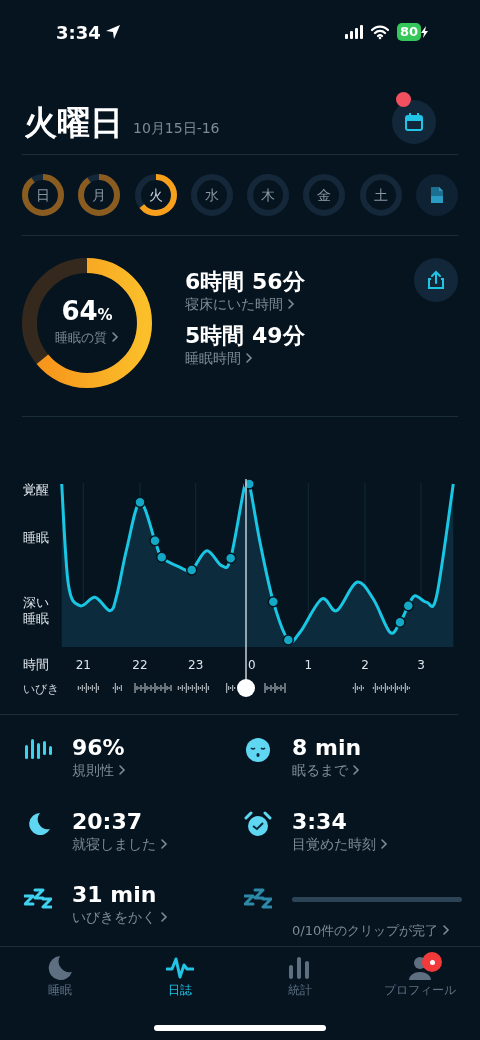 Image resolution: width=480 pixels, height=1040 pixels. I want to click on day-ring-button: 月, so click(99, 195).